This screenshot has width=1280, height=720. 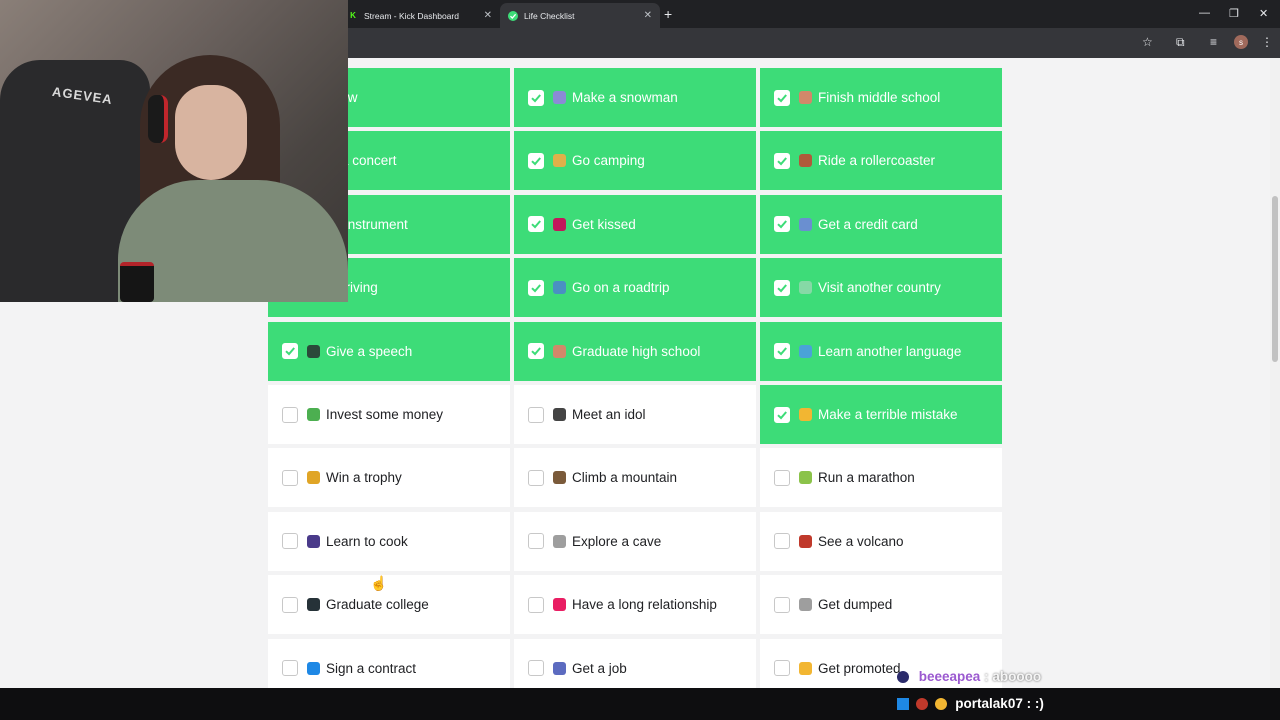 I want to click on checklist-item: Get a credit card, so click(x=881, y=224).